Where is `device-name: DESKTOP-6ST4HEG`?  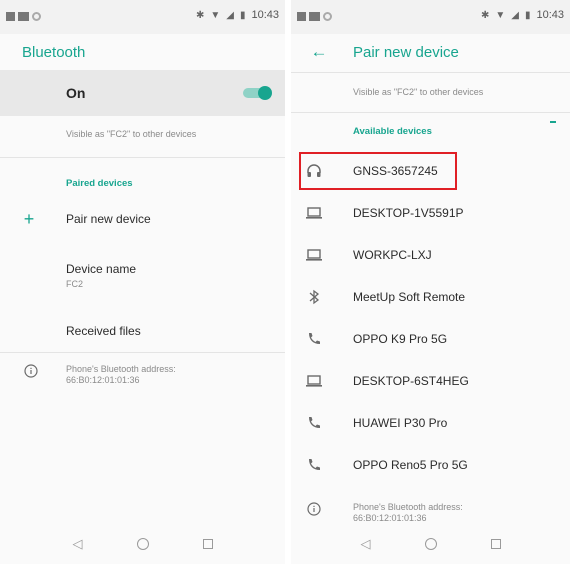
device-name: DESKTOP-6ST4HEG is located at coordinates (411, 381).